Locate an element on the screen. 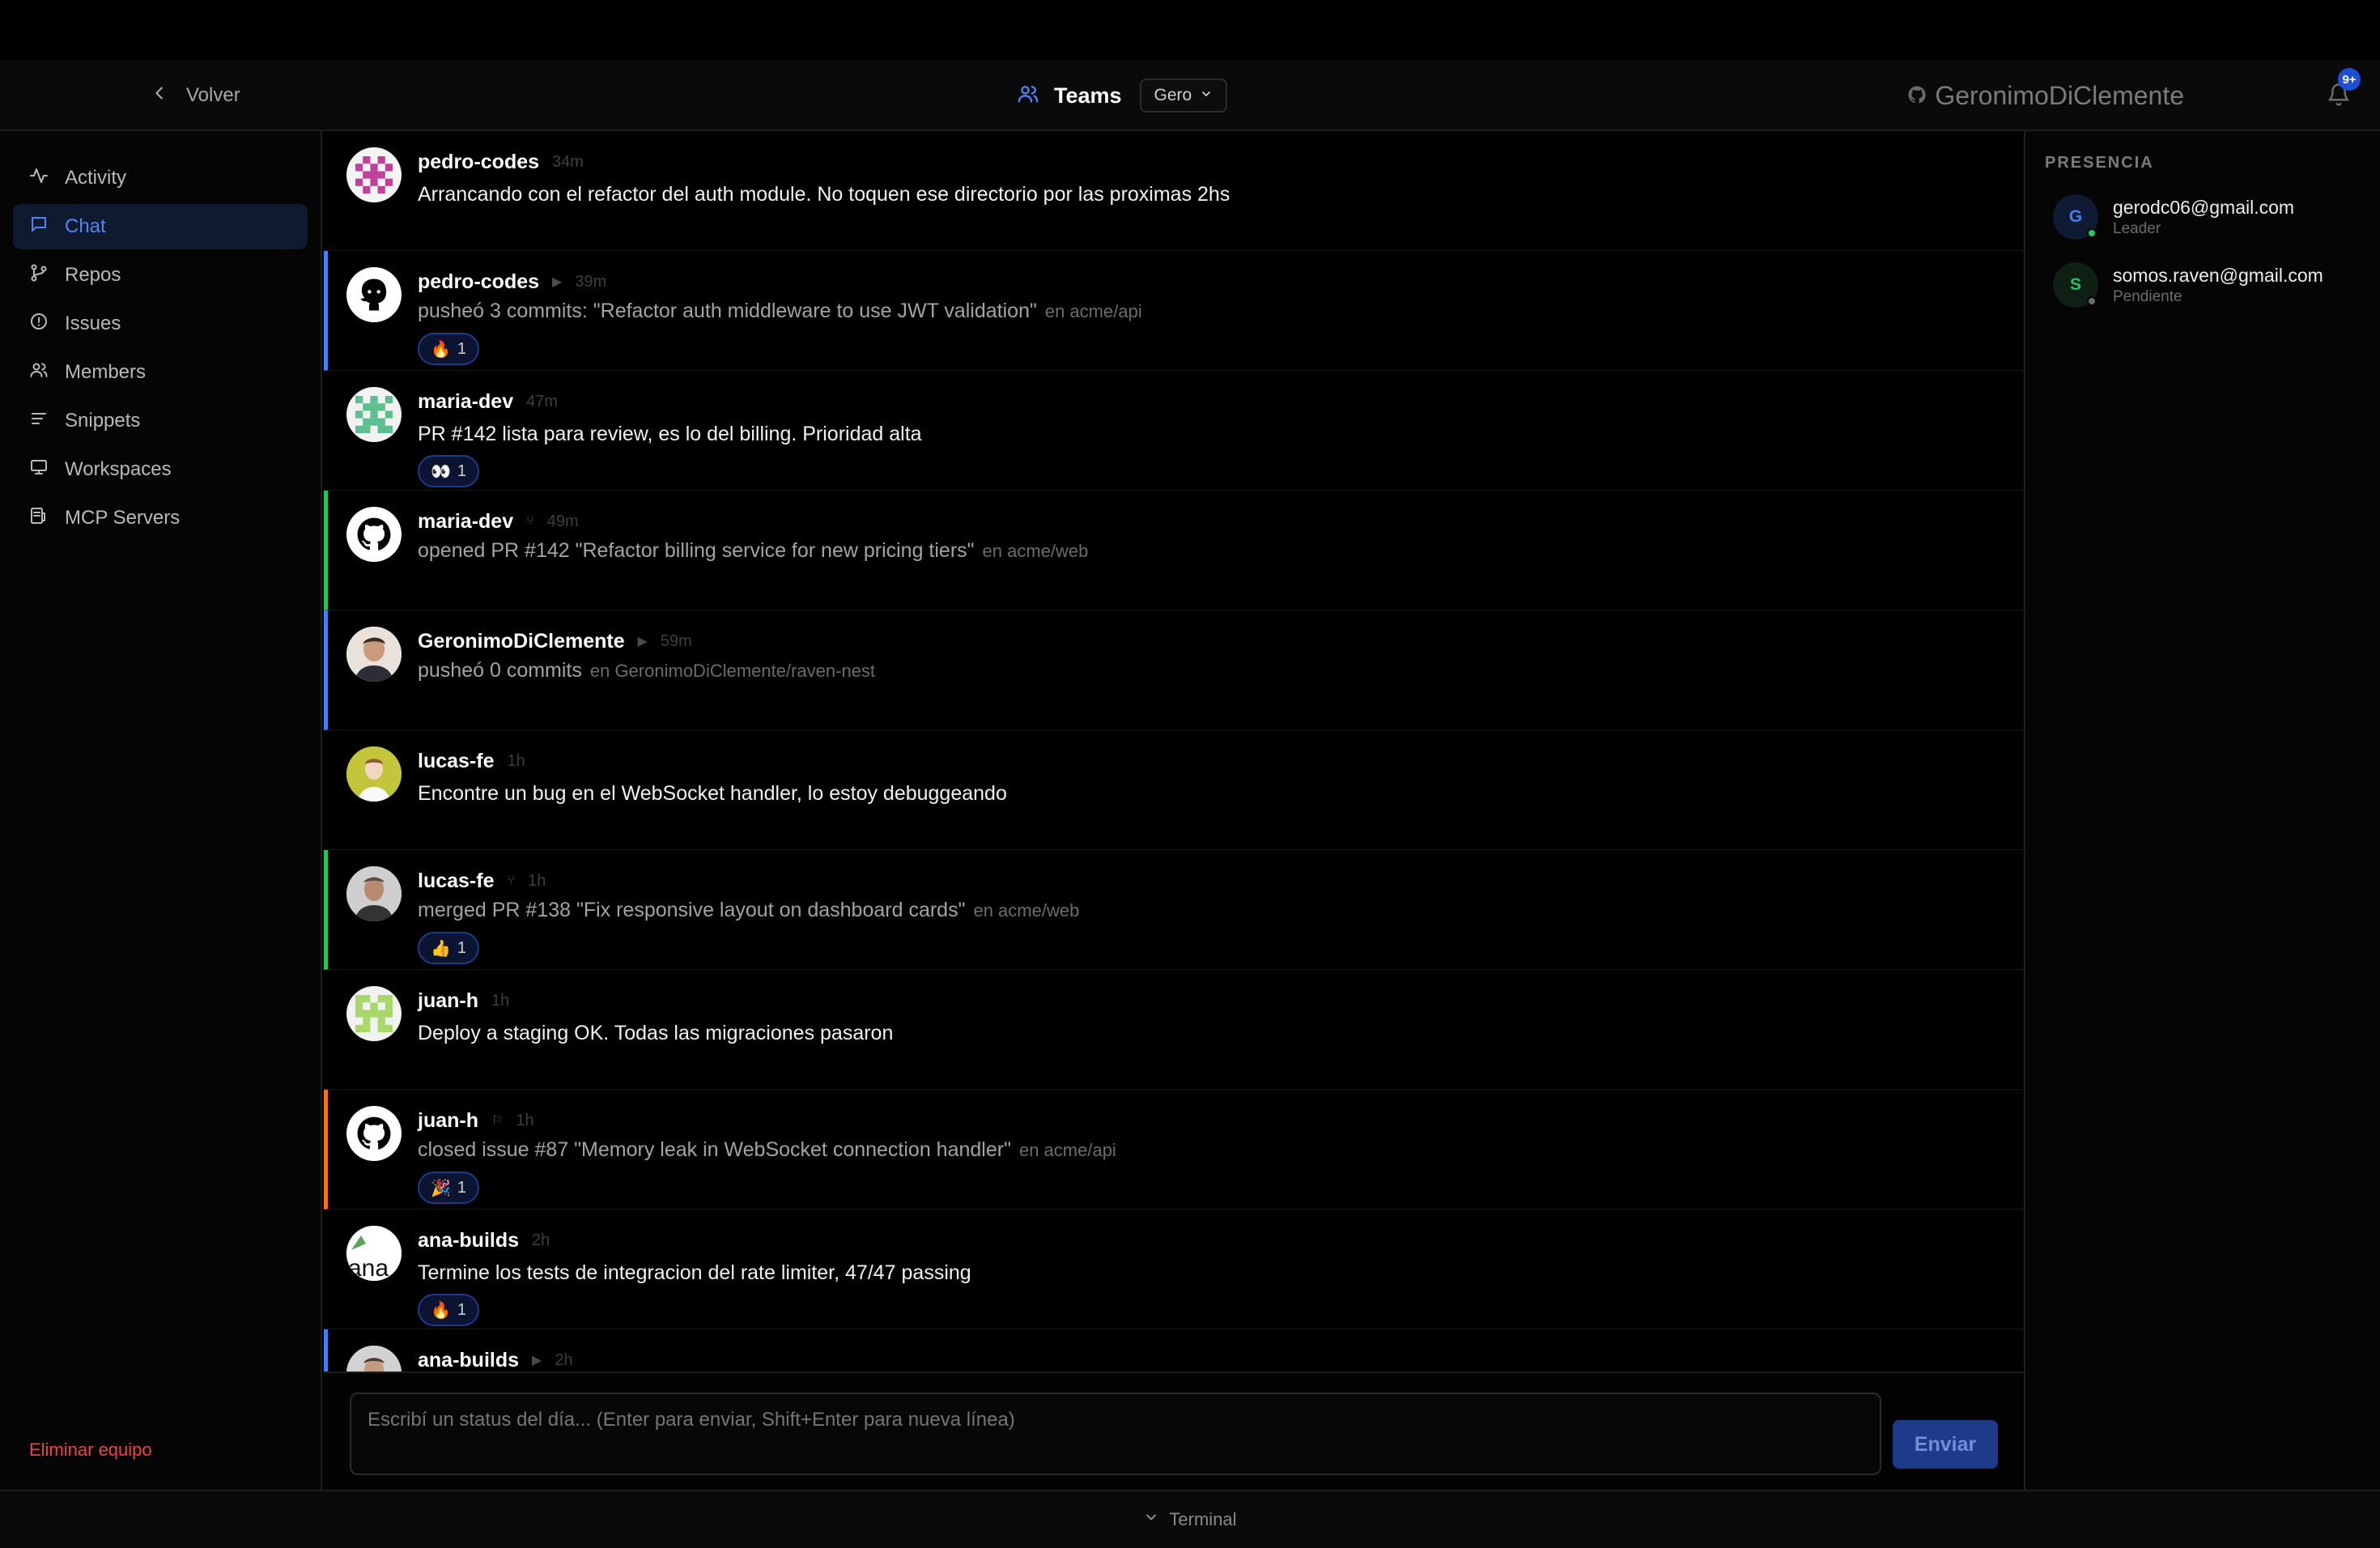 The image size is (2380, 1548). offline-status-dot is located at coordinates (2092, 301).